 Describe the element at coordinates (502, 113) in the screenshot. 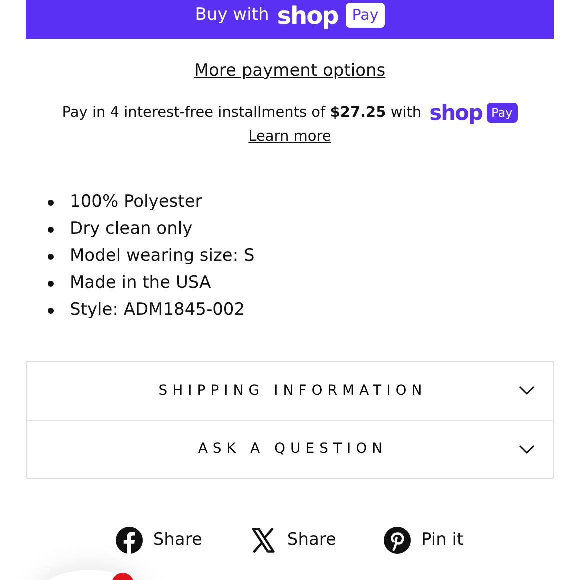

I see `pay-badge: Pay` at that location.